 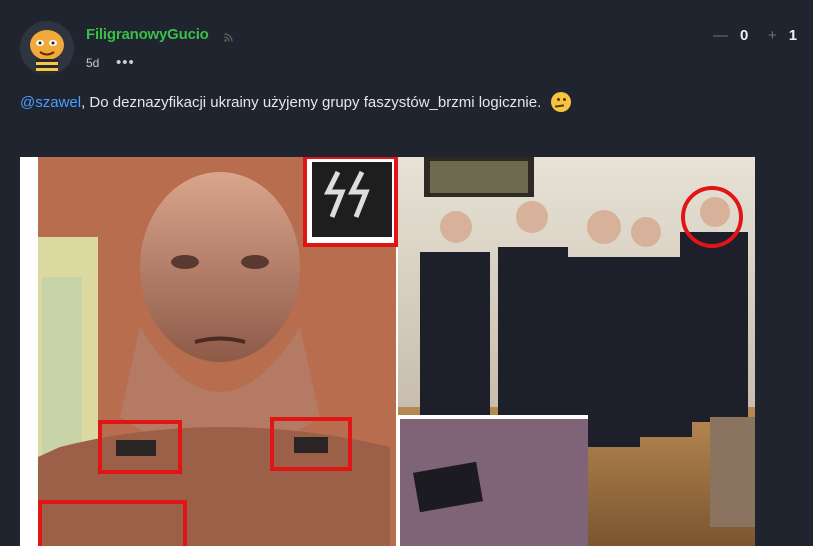 I want to click on mention-link: @szawel, so click(x=50, y=102).